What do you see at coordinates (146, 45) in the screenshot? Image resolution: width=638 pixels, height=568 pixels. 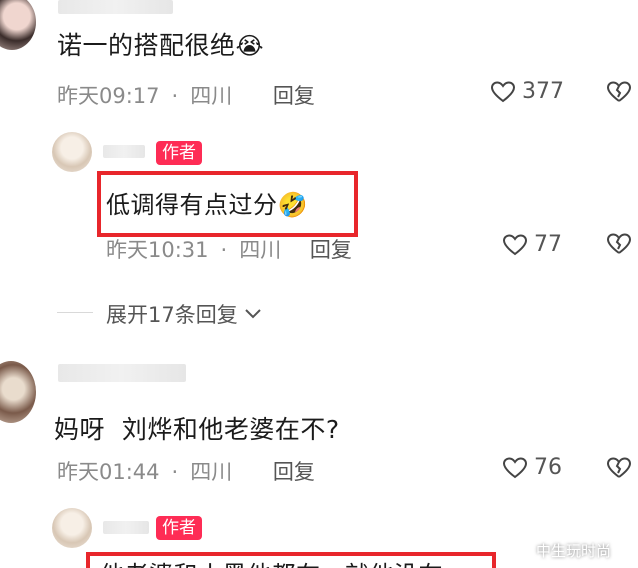 I see `comment-text-content: 诺一的搭配很绝` at bounding box center [146, 45].